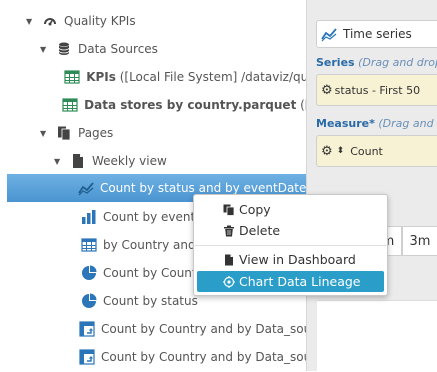  What do you see at coordinates (290, 259) in the screenshot?
I see `menu-item-view-in-dashboard: View in Dashboard` at bounding box center [290, 259].